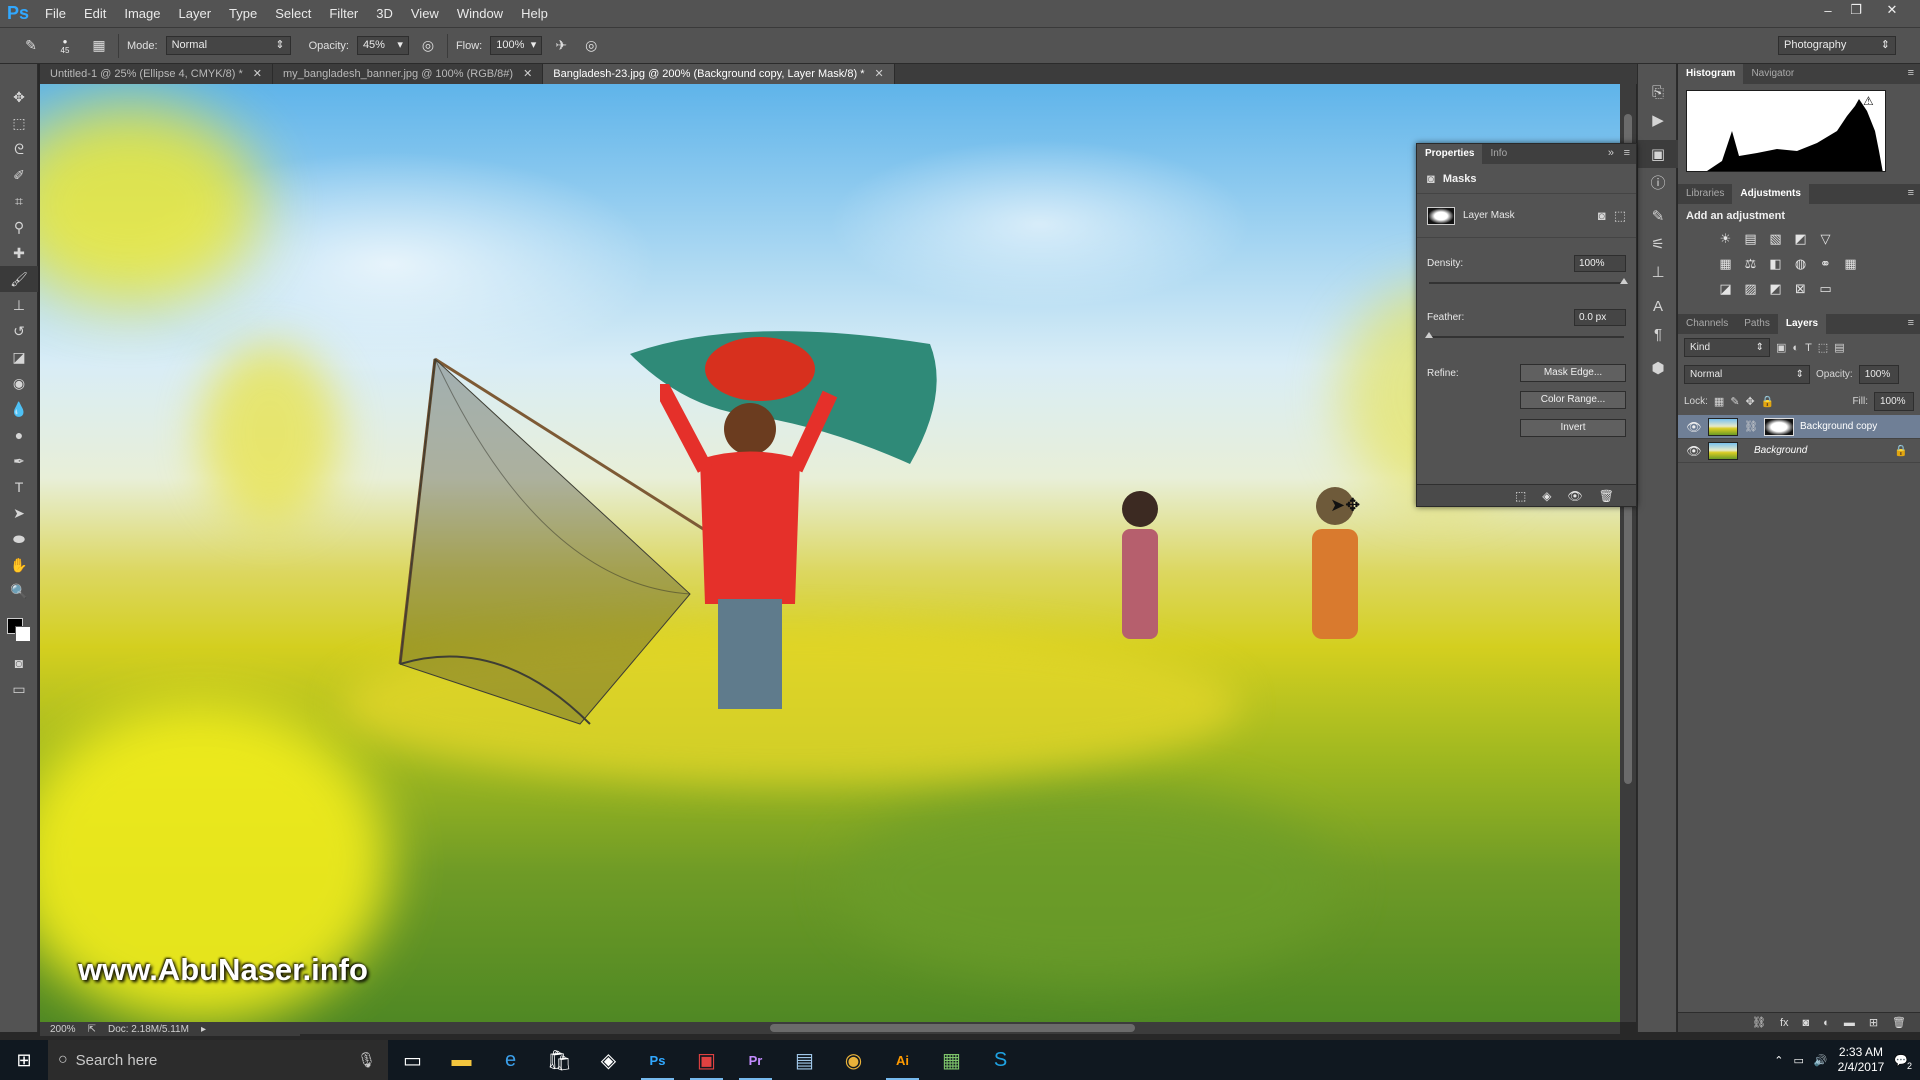  What do you see at coordinates (55, 13) in the screenshot?
I see `menu-file: File` at bounding box center [55, 13].